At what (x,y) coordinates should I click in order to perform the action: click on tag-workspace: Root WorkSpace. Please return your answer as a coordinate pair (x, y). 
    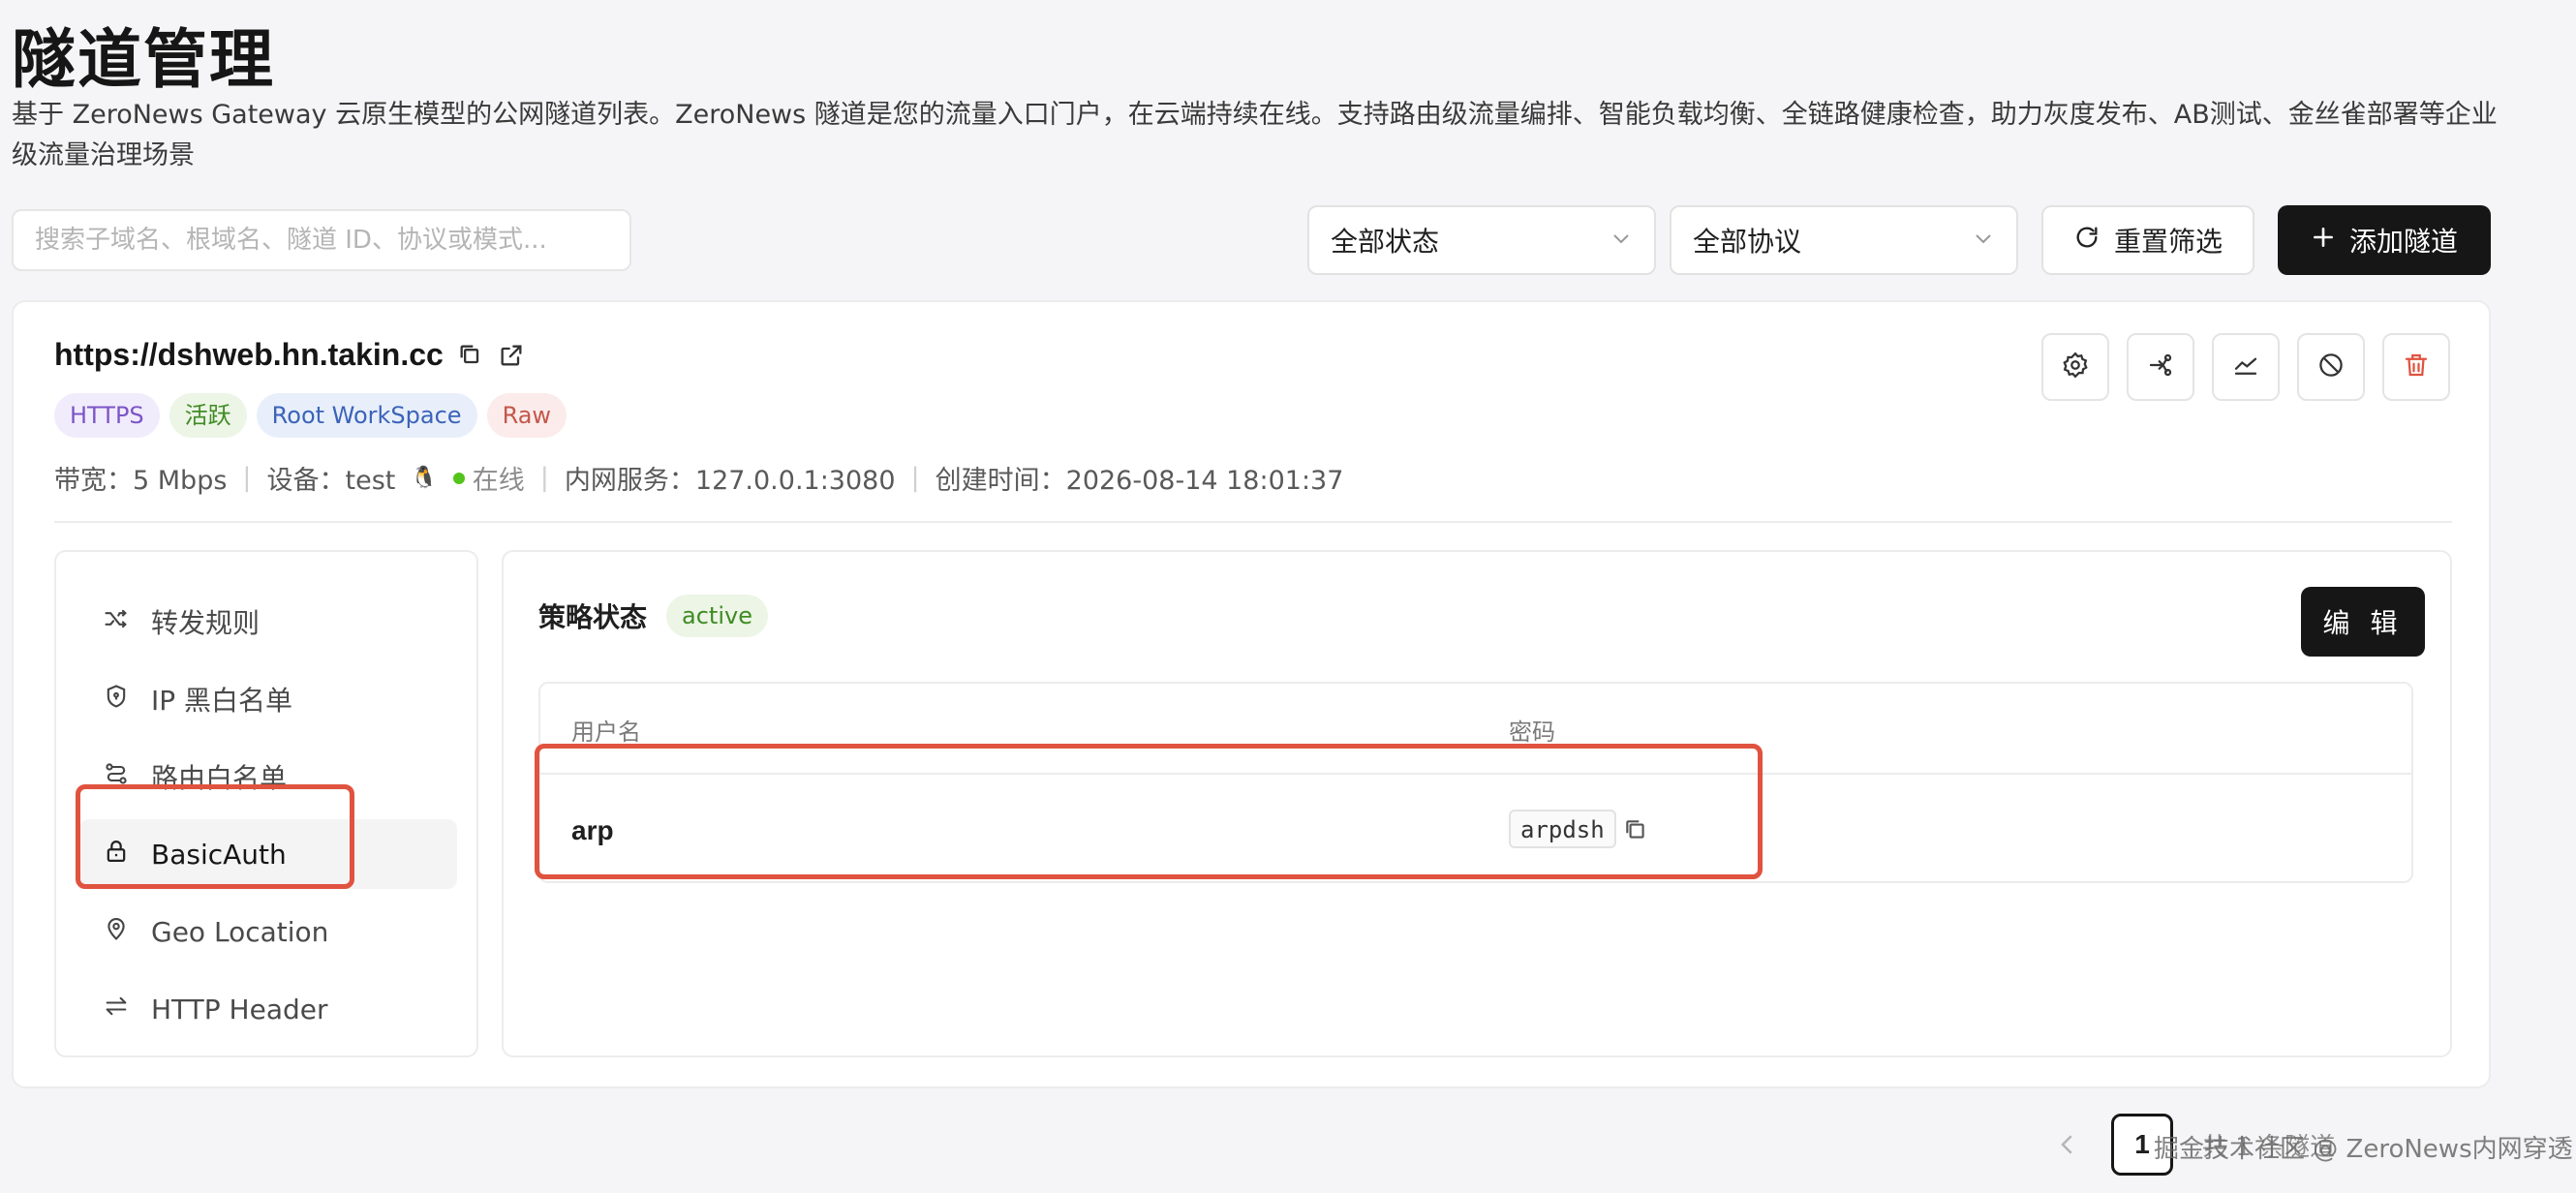
    Looking at the image, I should click on (366, 415).